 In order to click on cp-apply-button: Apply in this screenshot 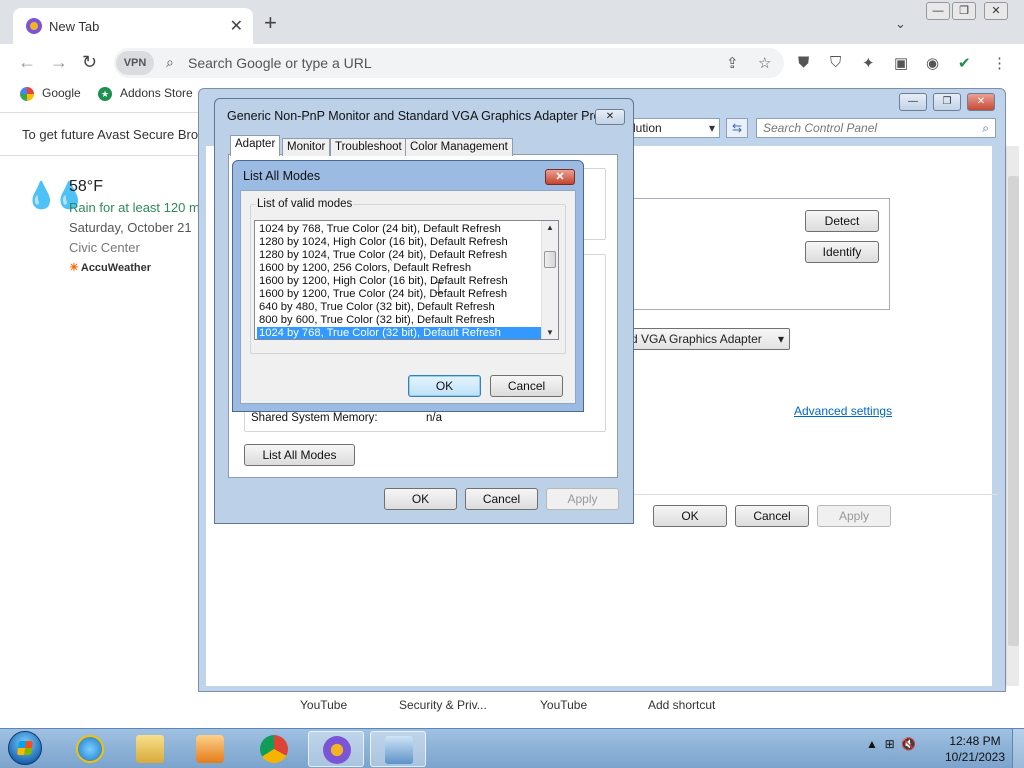, I will do `click(854, 516)`.